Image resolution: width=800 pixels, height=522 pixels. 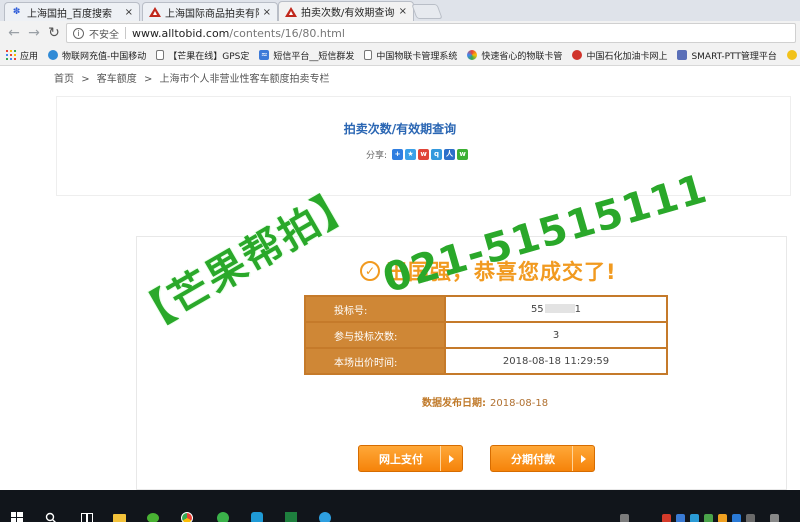 What do you see at coordinates (400, 129) in the screenshot?
I see `page-title: 拍卖次数/有效期查询` at bounding box center [400, 129].